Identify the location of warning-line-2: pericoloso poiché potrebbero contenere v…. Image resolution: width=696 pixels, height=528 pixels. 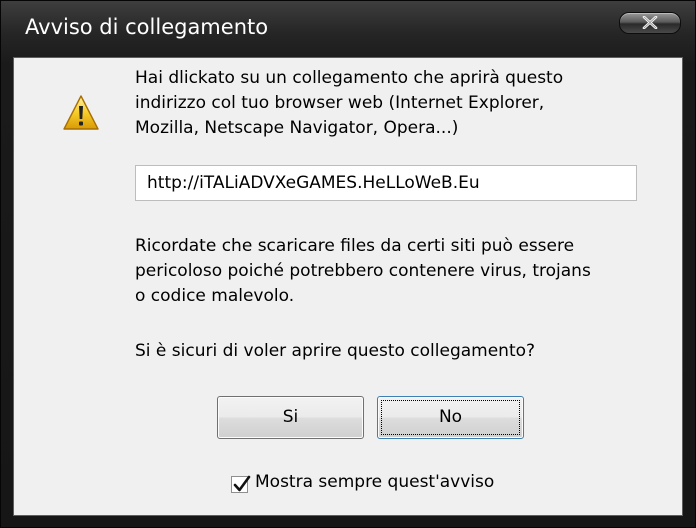
(363, 271).